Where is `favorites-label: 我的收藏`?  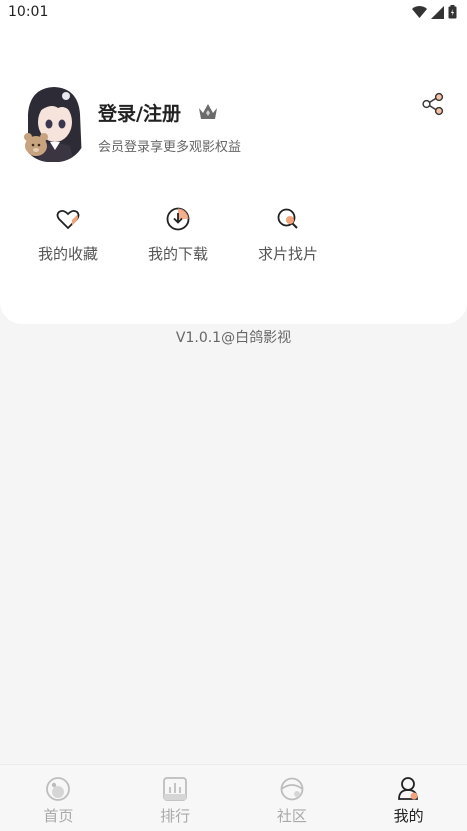
favorites-label: 我的收藏 is located at coordinates (67, 254).